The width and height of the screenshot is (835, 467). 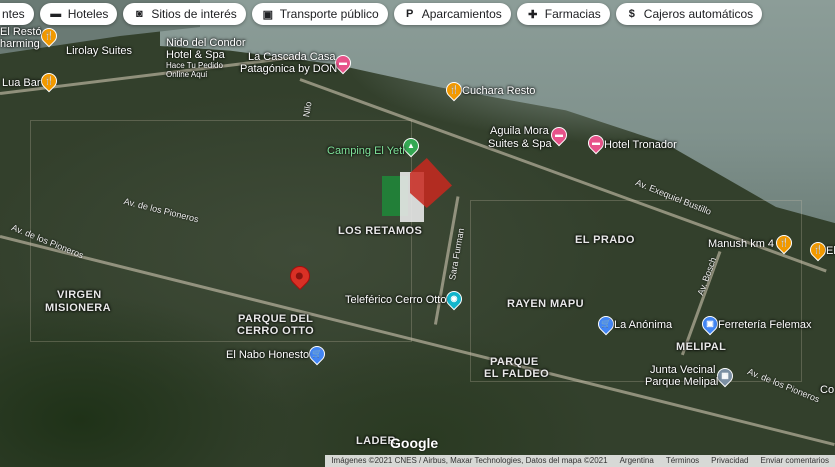 I want to click on google-logo: Google, so click(x=414, y=443).